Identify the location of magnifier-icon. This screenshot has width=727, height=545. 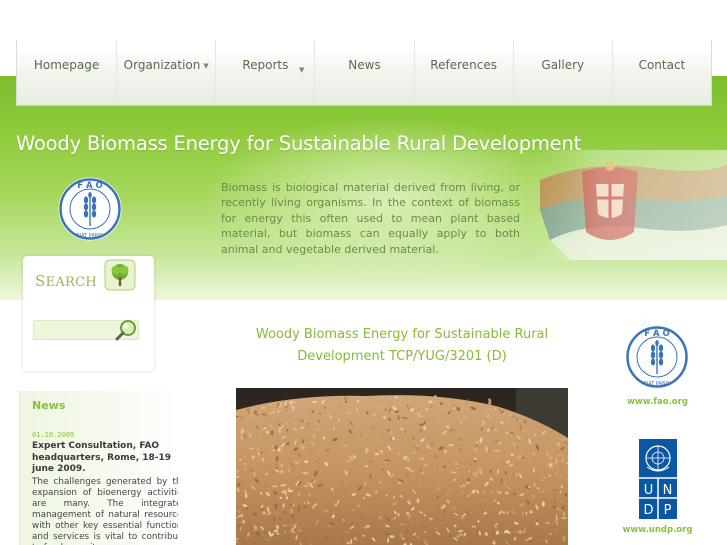
(127, 330).